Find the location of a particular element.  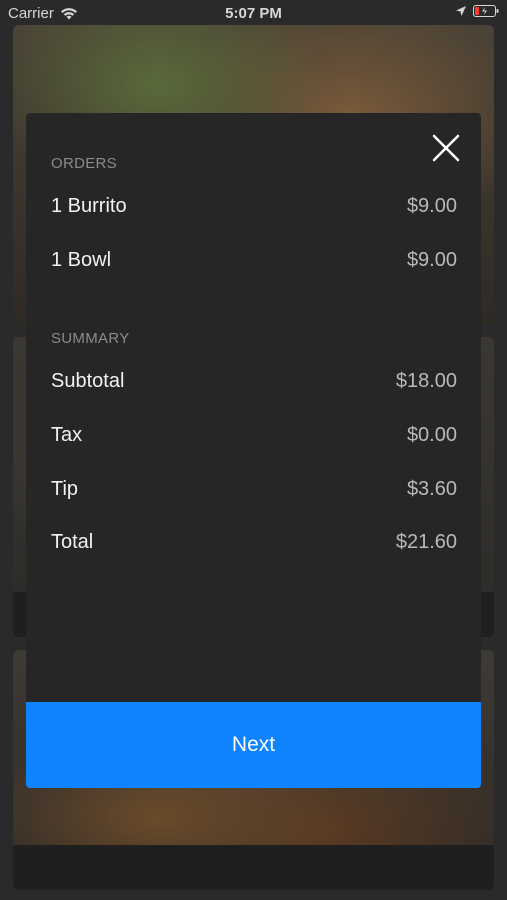

summary-row-subtotal: Subtotal $18.00 is located at coordinates (254, 381).